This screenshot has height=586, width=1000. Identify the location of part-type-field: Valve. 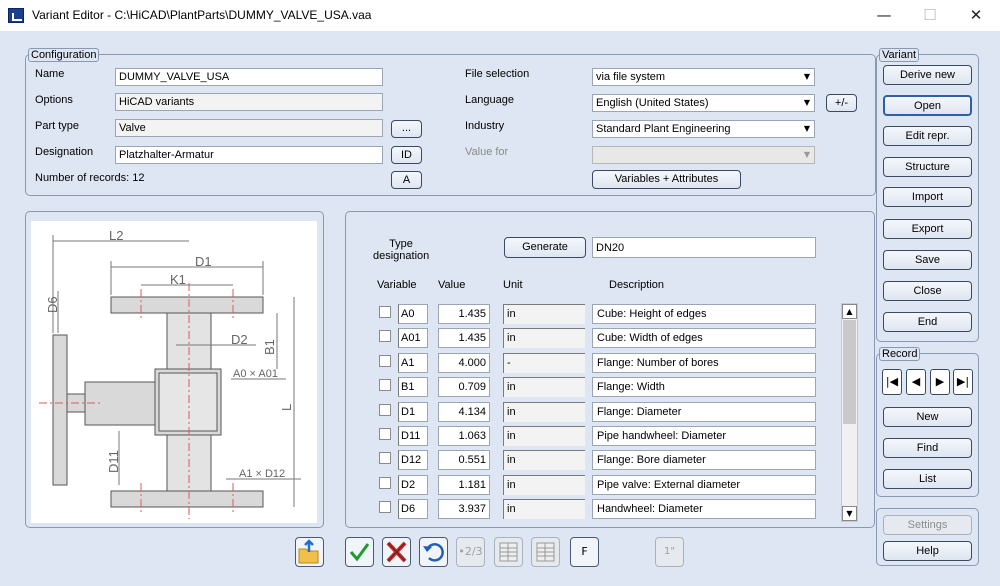
(249, 128).